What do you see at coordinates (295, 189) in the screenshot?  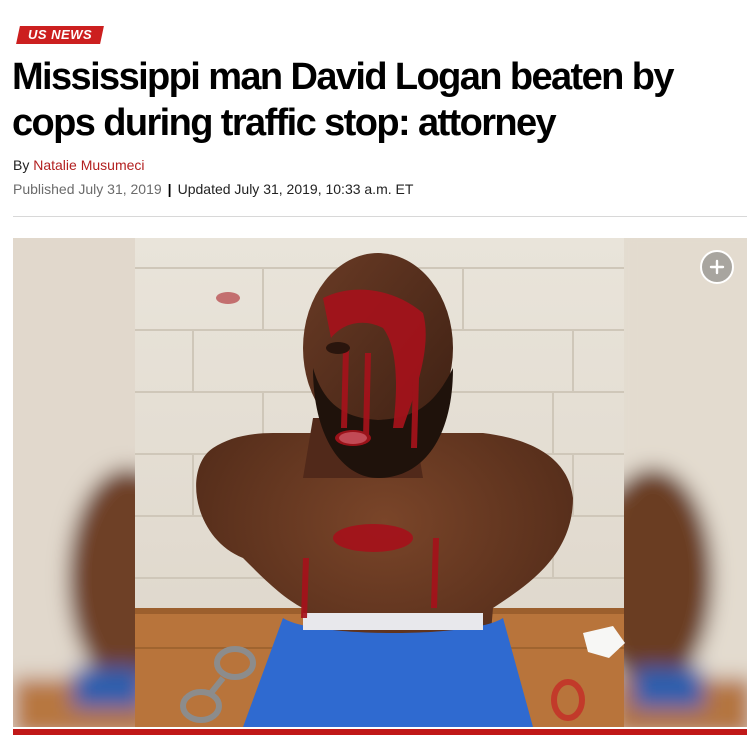 I see `updated-date: Updated July 31, 2019, 10:33 a.m. ET` at bounding box center [295, 189].